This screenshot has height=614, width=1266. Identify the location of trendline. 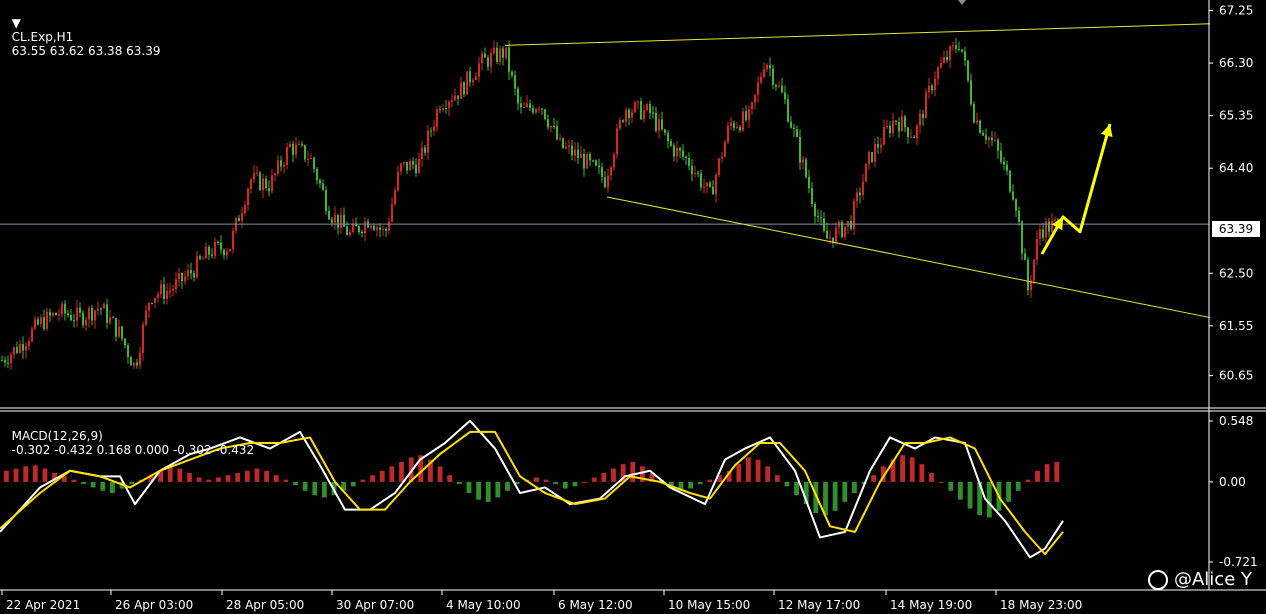
(857, 34).